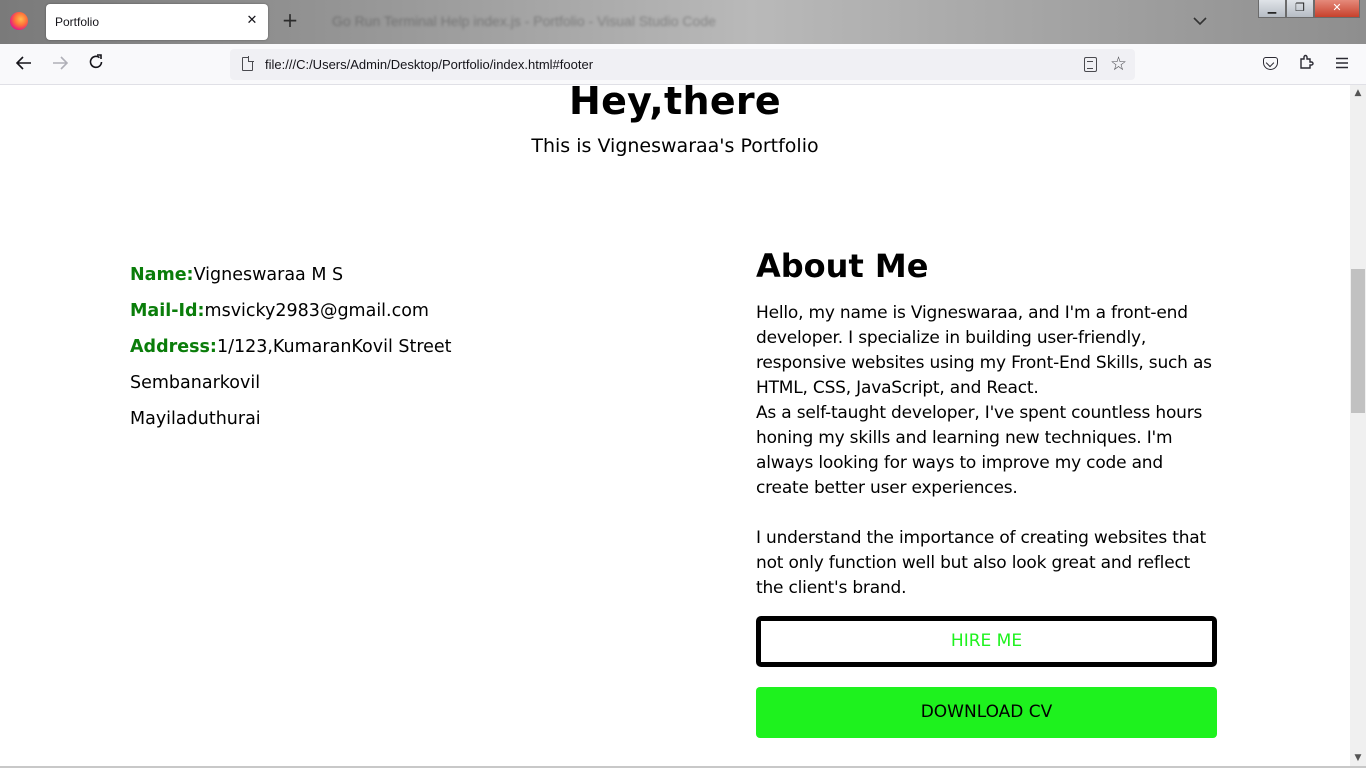 The width and height of the screenshot is (1366, 768). I want to click on pocket-icon, so click(1270, 64).